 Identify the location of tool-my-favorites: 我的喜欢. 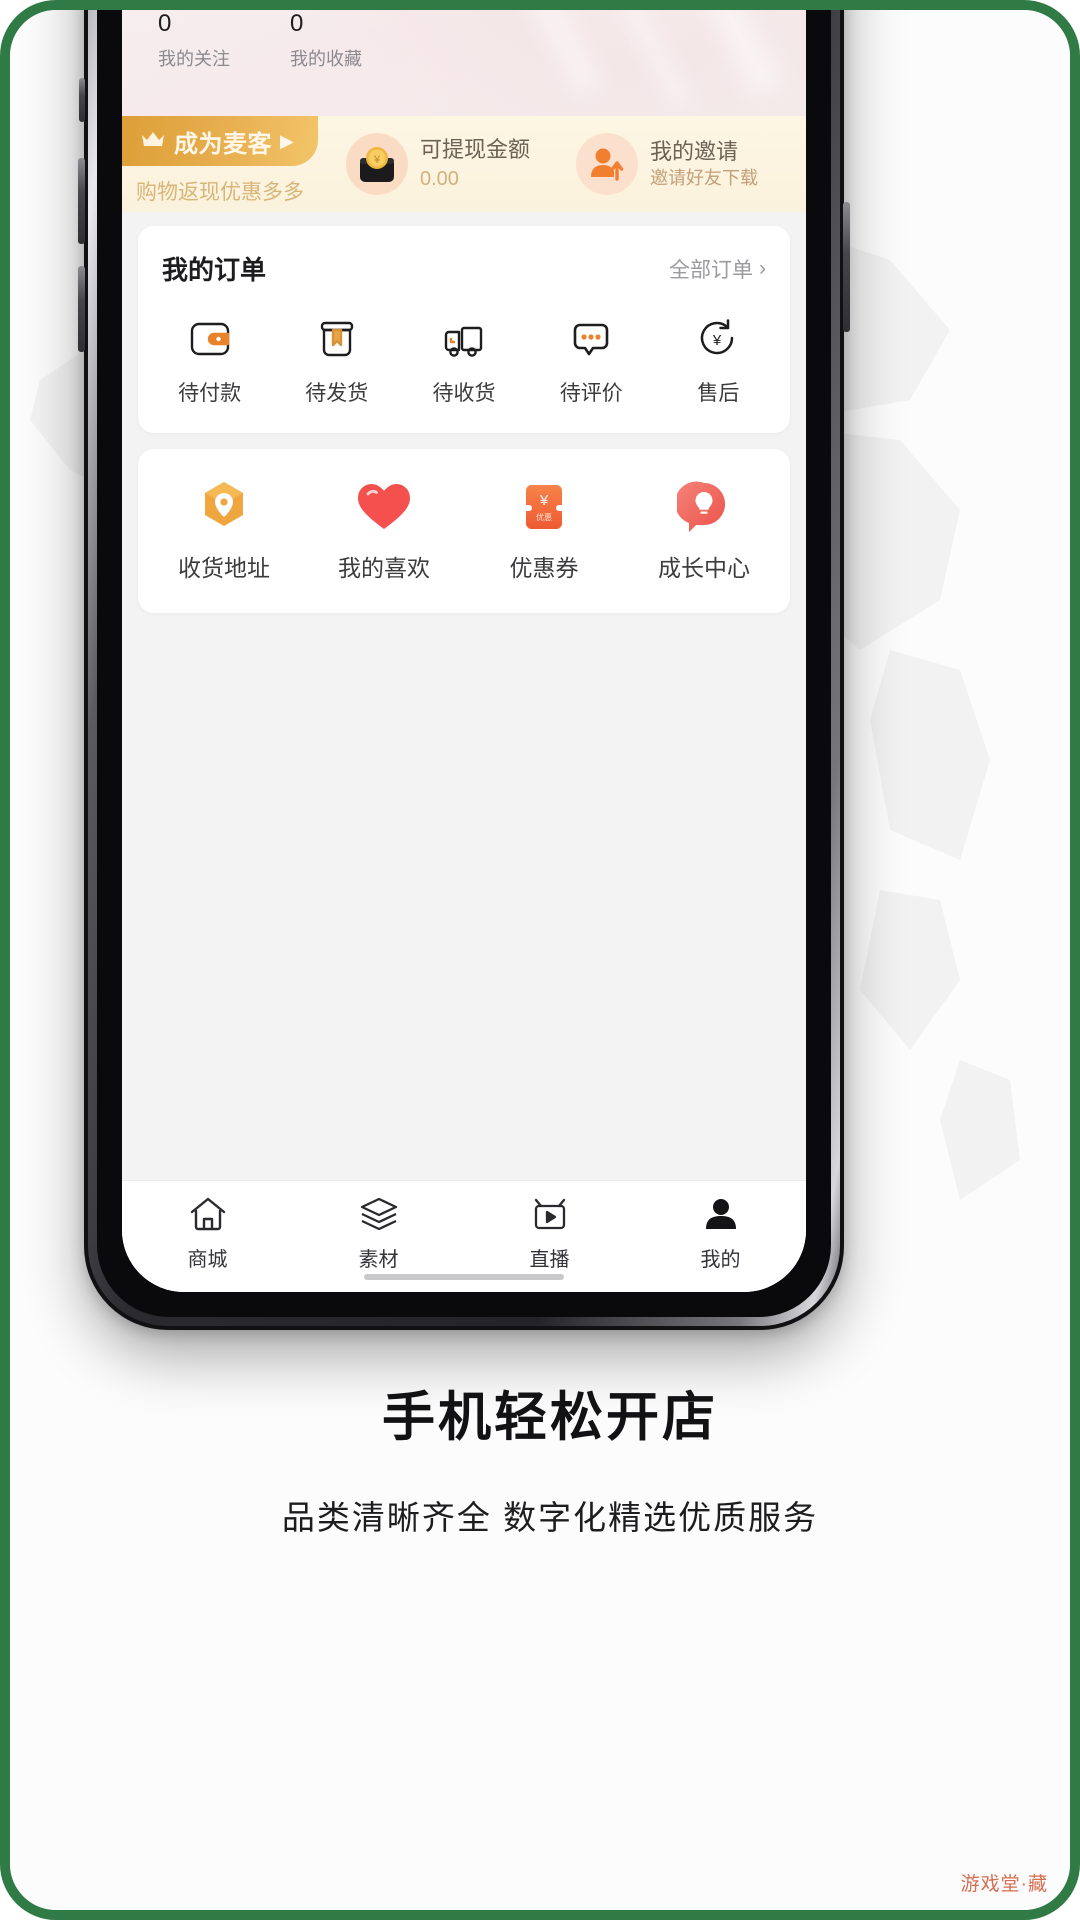
(384, 531).